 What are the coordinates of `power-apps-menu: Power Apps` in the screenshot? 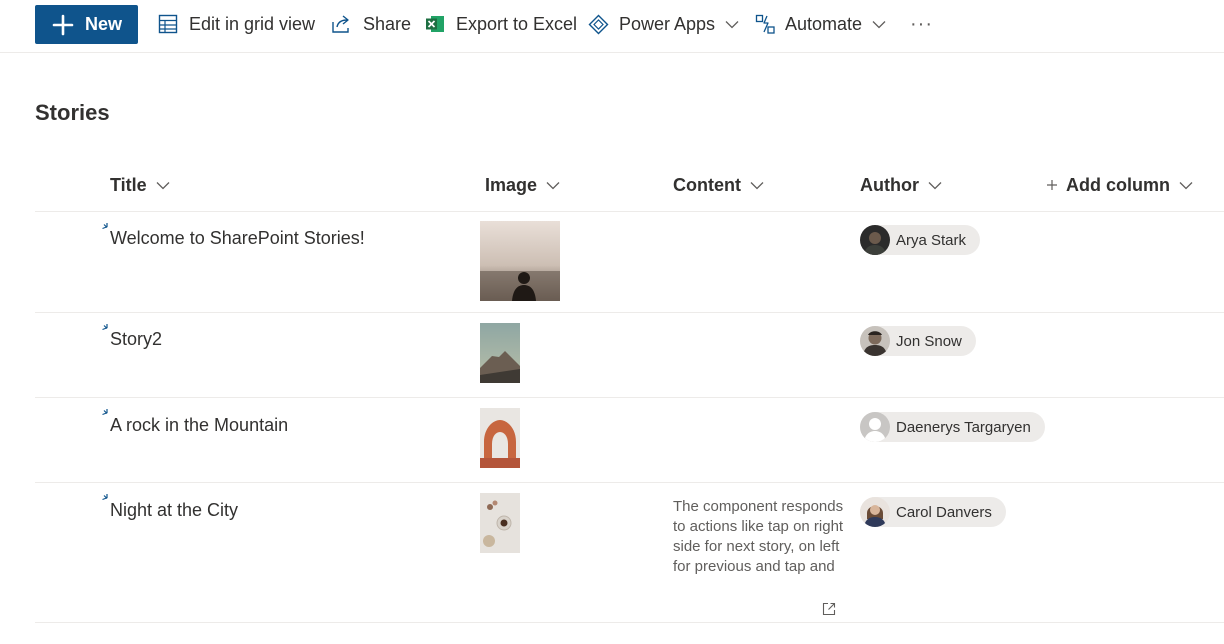 It's located at (663, 24).